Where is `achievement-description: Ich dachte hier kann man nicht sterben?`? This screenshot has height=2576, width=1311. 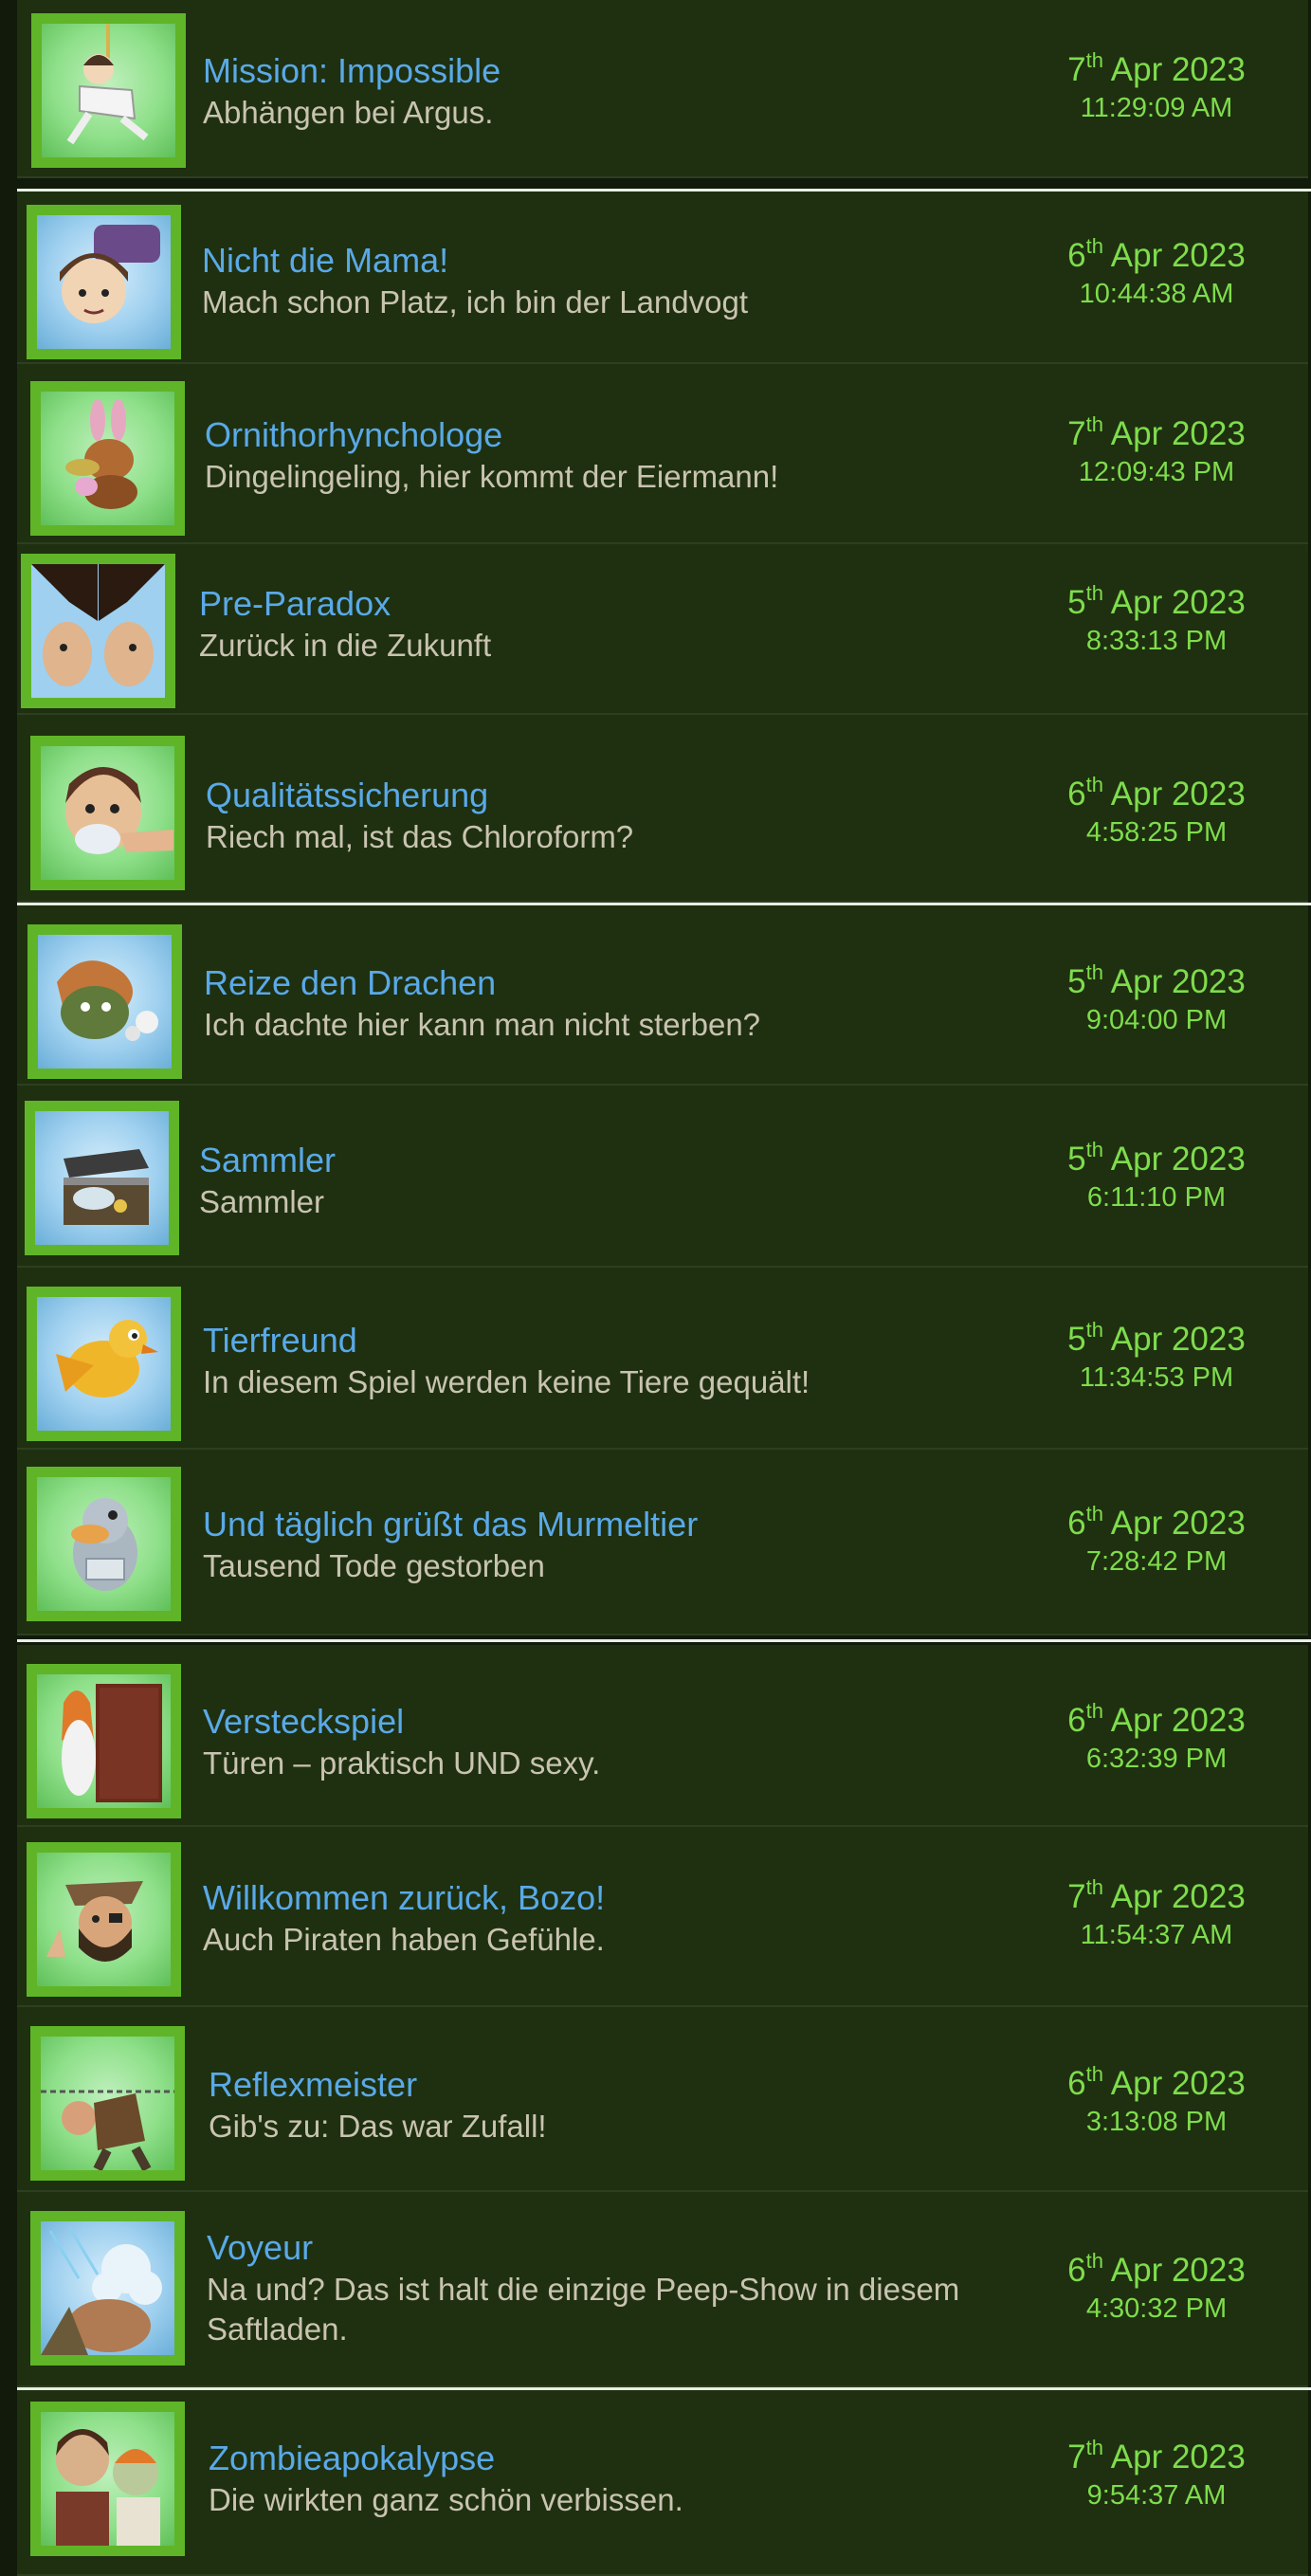
achievement-description: Ich dachte hier kann man nicht sterben? is located at coordinates (483, 1024).